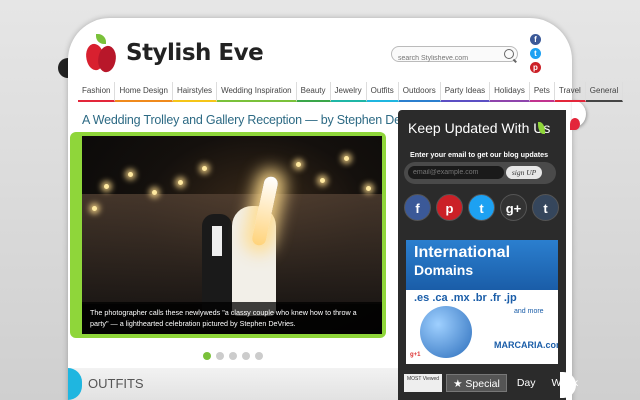 Image resolution: width=640 pixels, height=400 pixels. I want to click on sidebar-social-row: f p t g+ t, so click(481, 207).